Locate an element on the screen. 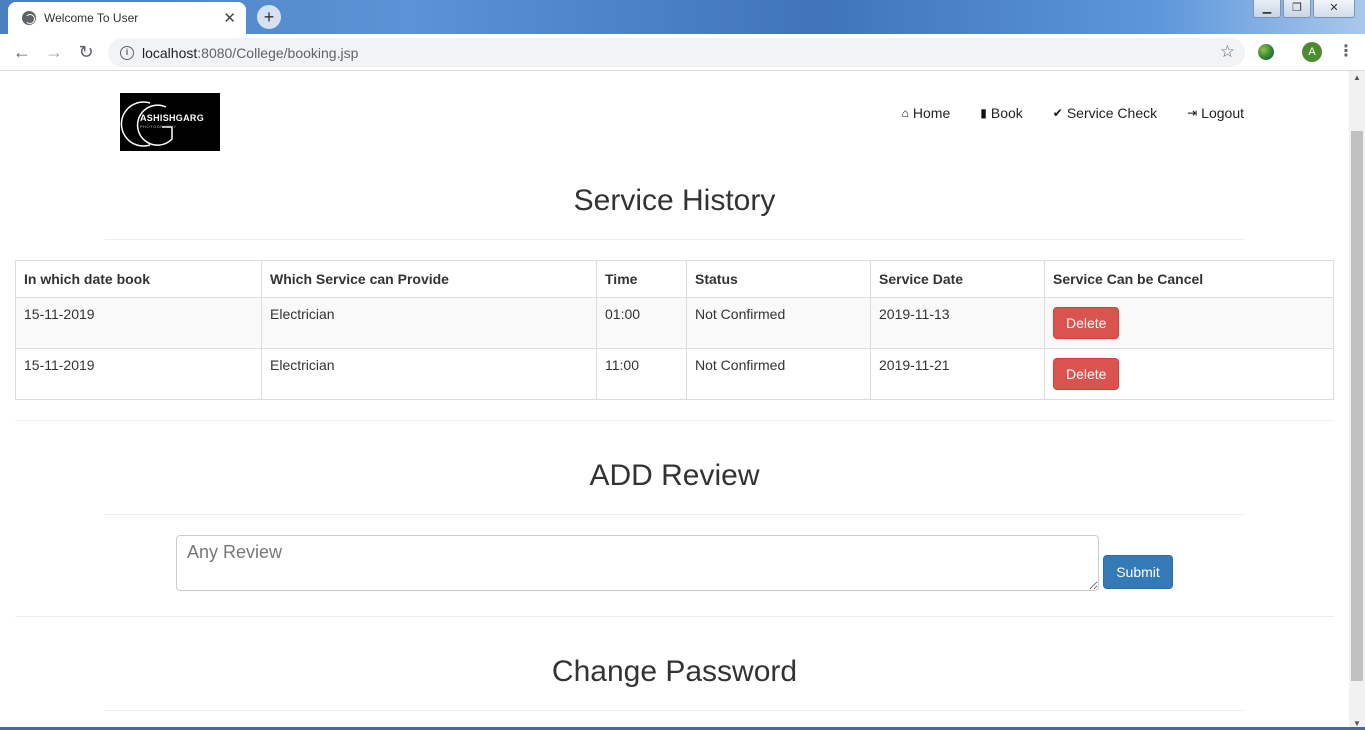 The image size is (1365, 730). nav-service-check: ✔ Service Check is located at coordinates (1105, 113).